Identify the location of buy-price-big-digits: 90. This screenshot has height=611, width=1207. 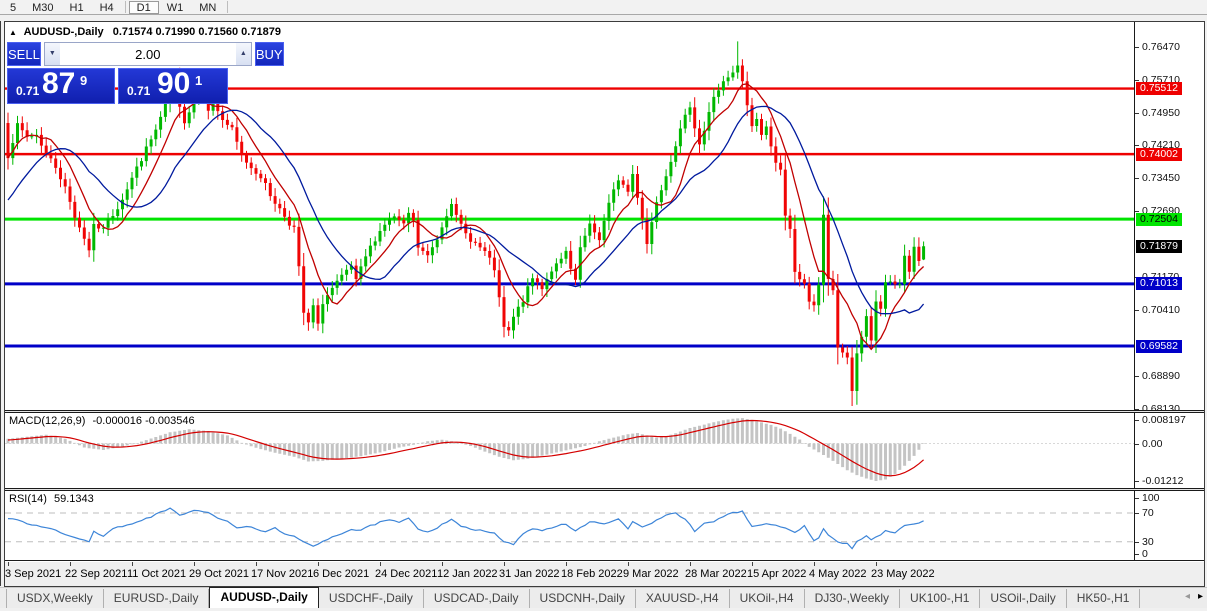
(174, 83).